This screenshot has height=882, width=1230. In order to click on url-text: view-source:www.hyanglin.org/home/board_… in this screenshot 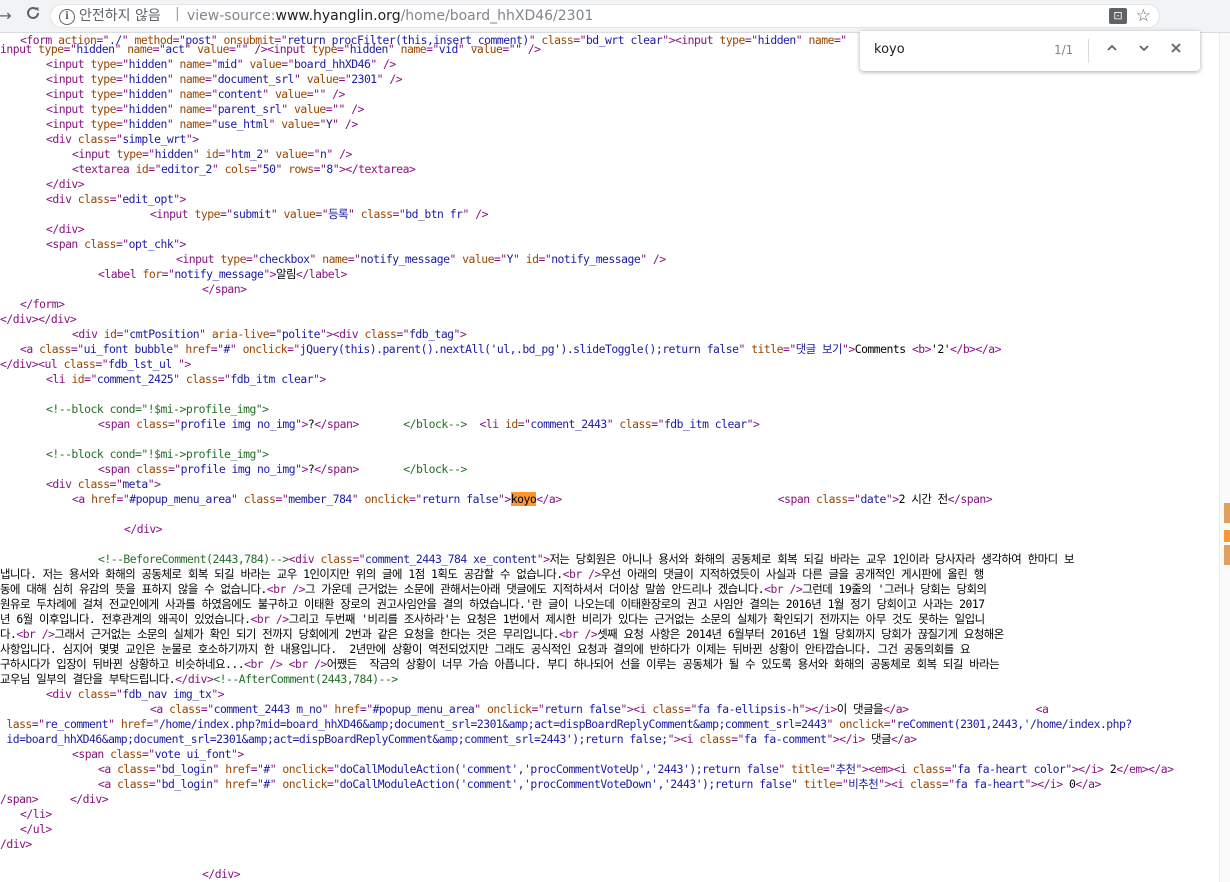, I will do `click(390, 16)`.